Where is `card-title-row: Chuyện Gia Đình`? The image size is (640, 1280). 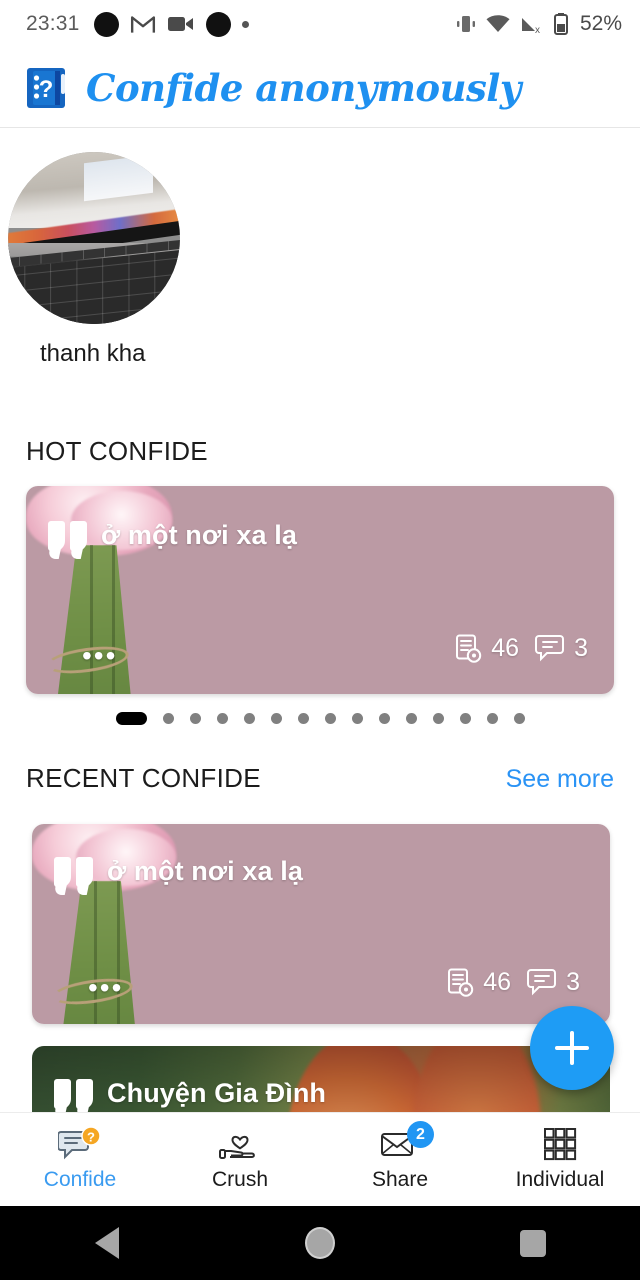
card-title-row: Chuyện Gia Đình is located at coordinates (190, 1093).